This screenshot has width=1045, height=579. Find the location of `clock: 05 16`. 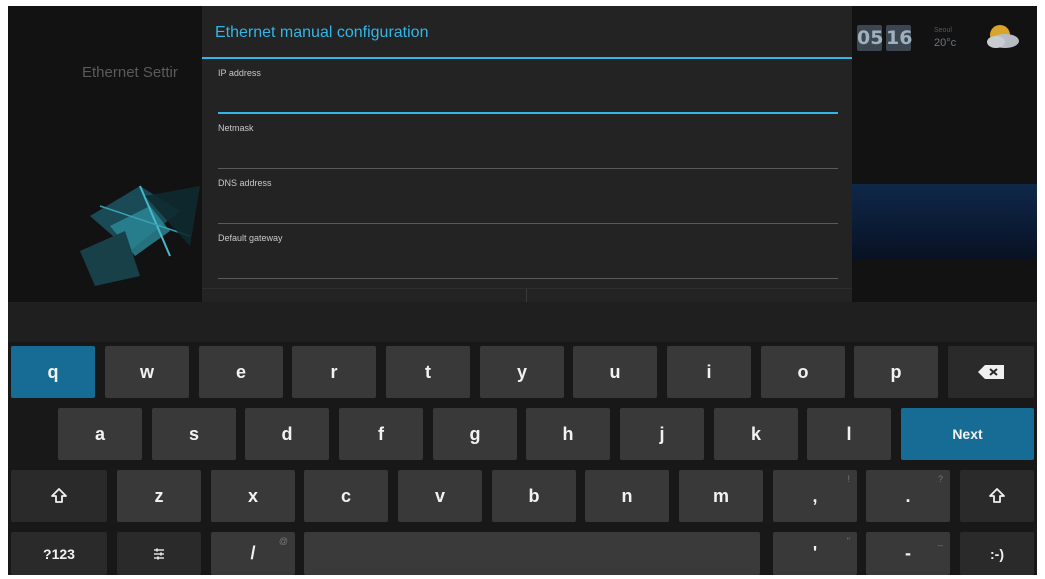

clock: 05 16 is located at coordinates (885, 38).